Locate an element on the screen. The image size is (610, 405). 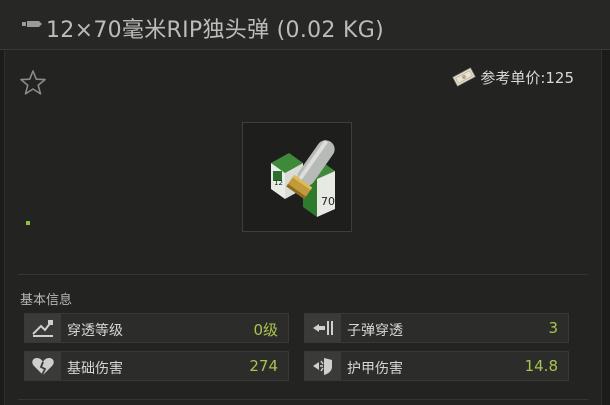
armor-damage-icon is located at coordinates (322, 366).